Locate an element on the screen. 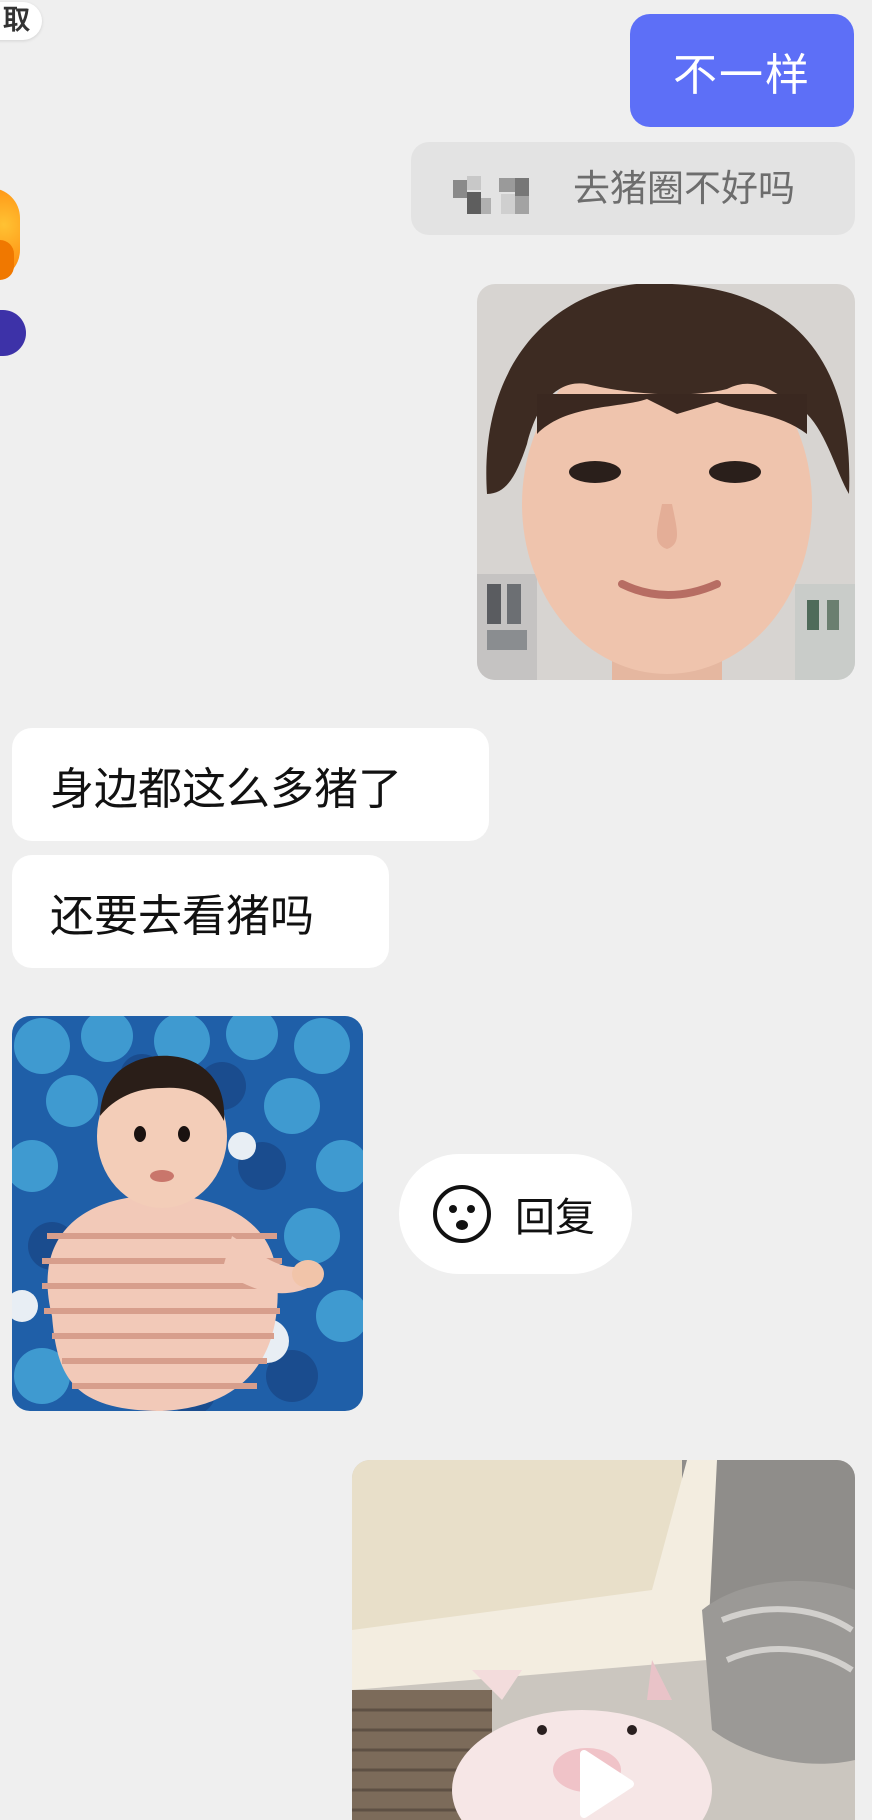 Image resolution: width=872 pixels, height=1820 pixels. boy-face-image is located at coordinates (666, 482).